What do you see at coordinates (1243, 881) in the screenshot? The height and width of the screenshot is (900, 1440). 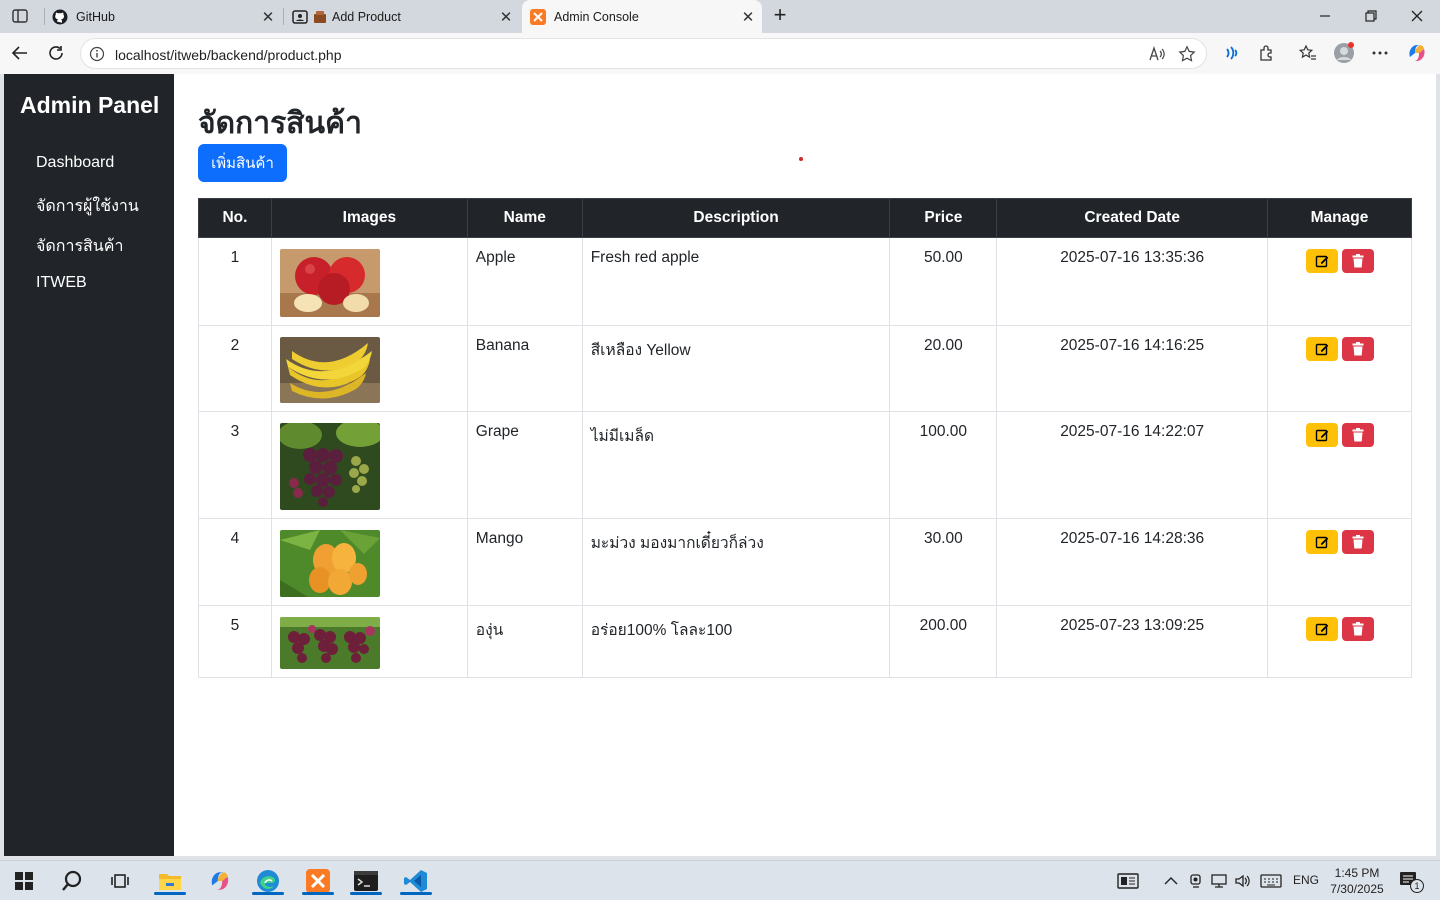 I see `volume-icon` at bounding box center [1243, 881].